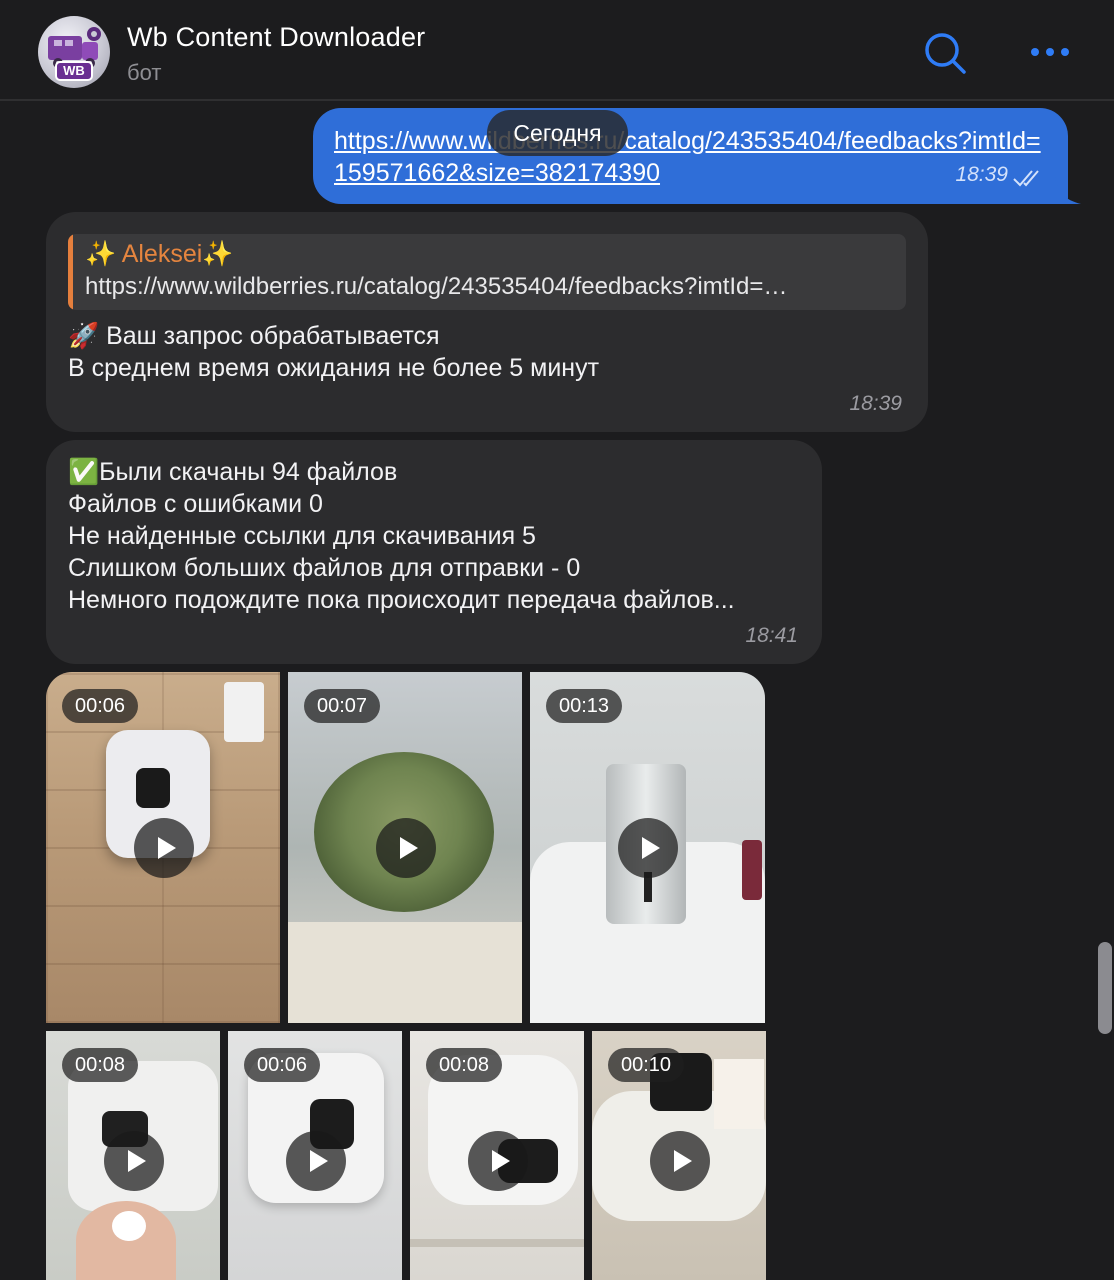  I want to click on bot-avatar: WB, so click(74, 52).